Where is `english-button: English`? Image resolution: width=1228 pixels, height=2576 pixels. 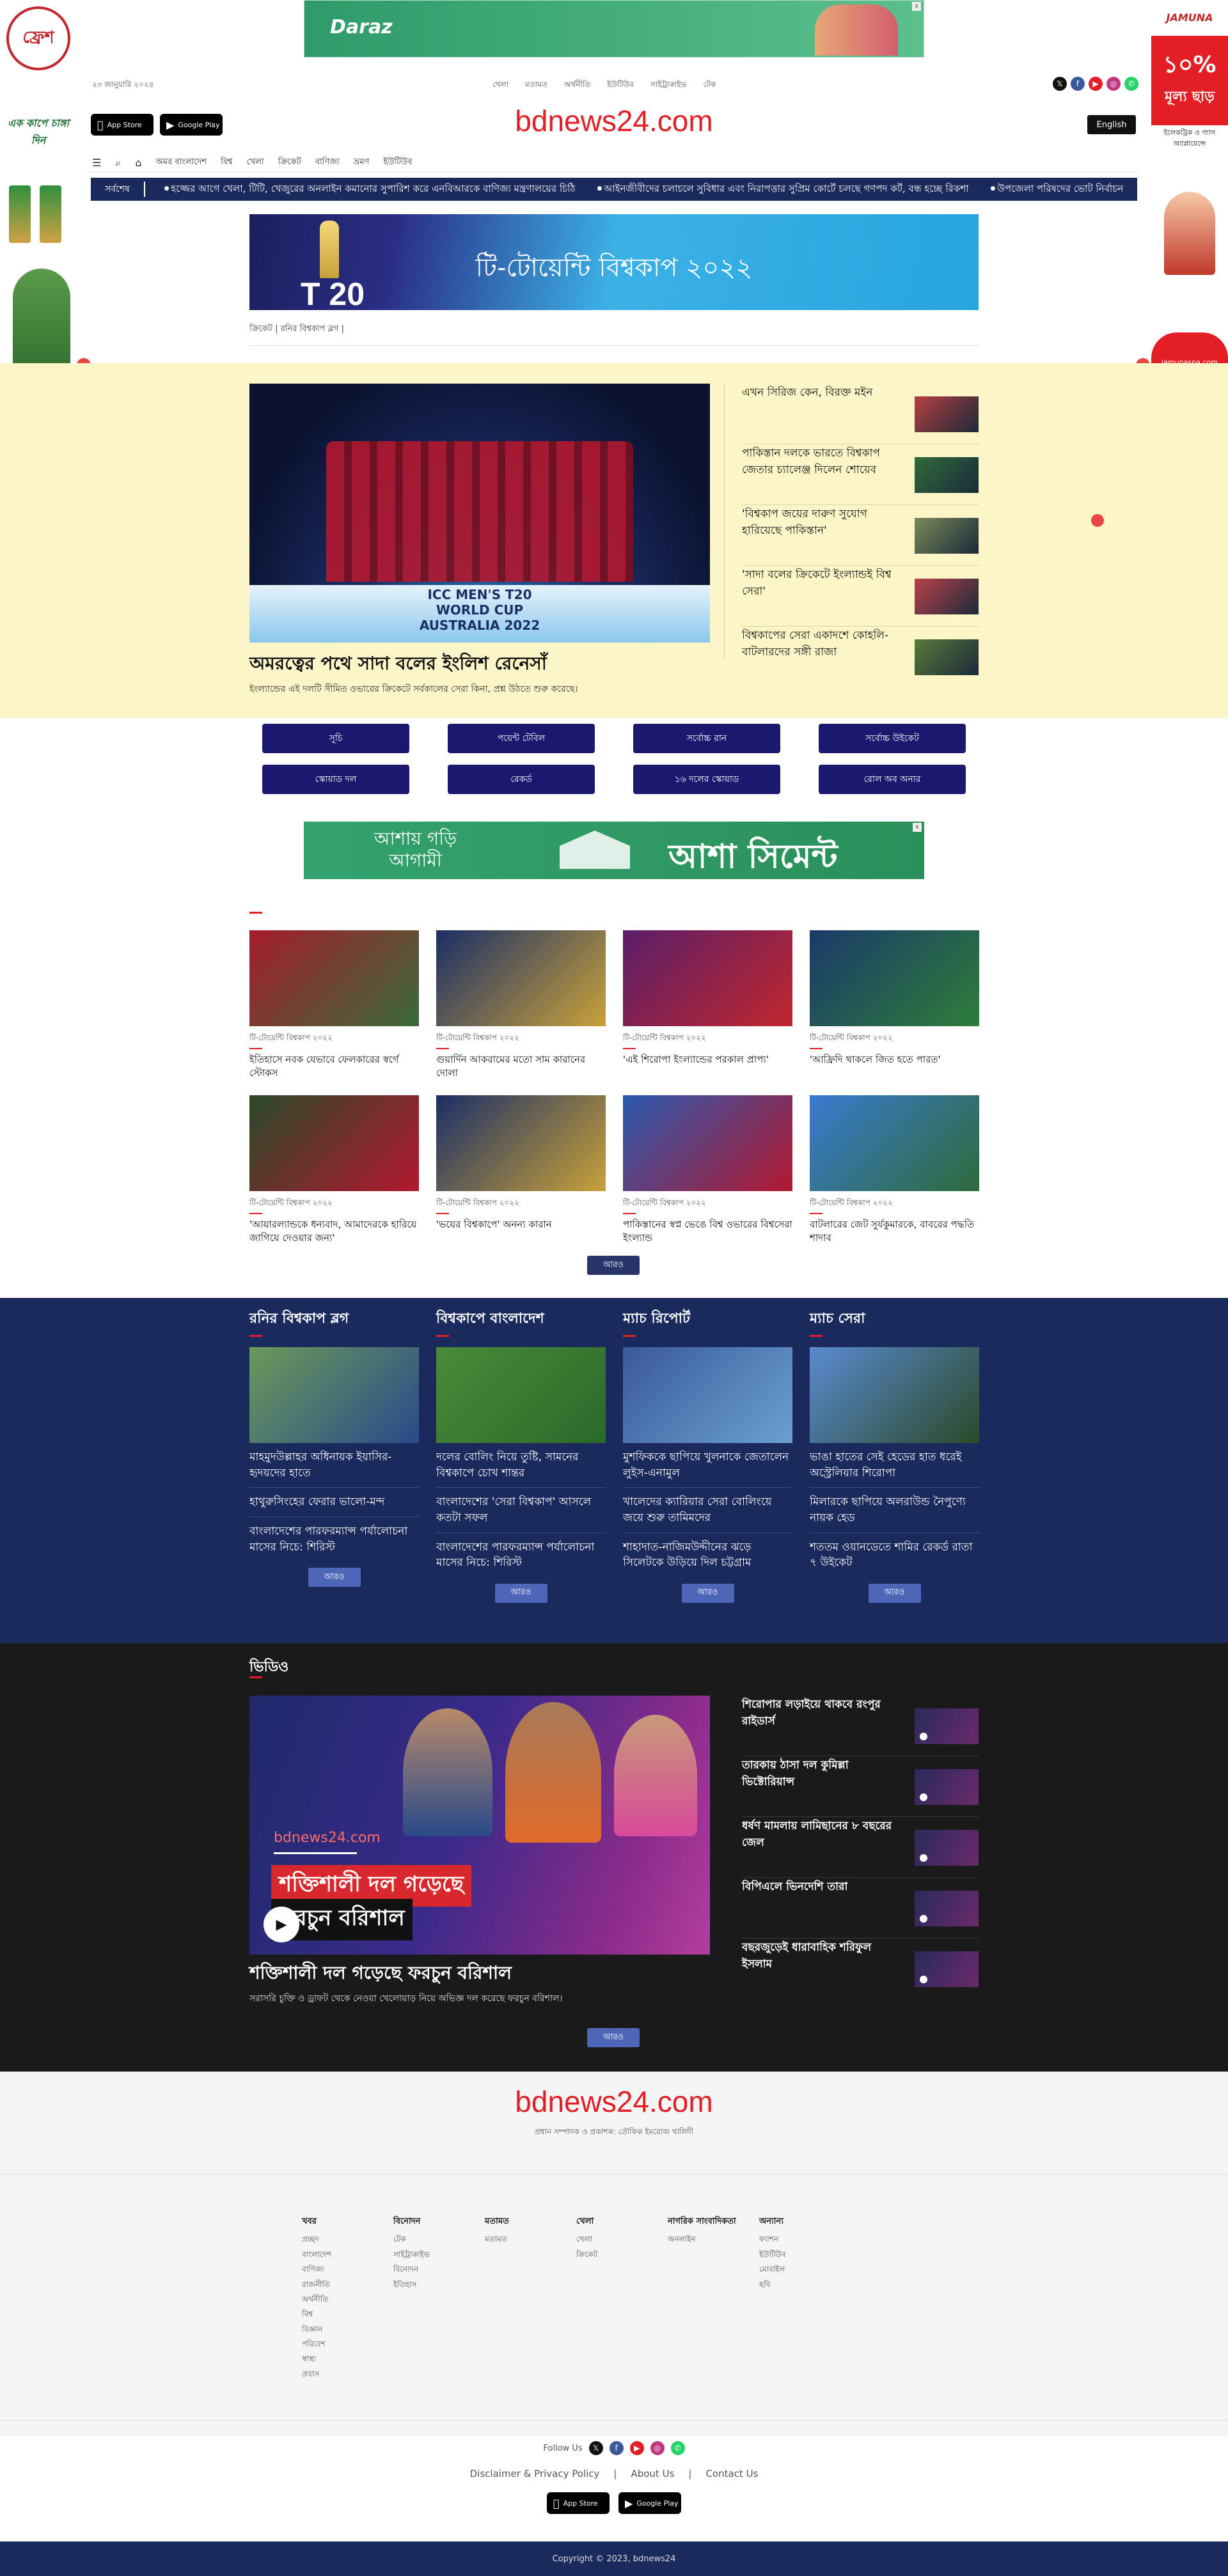
english-button: English is located at coordinates (1111, 125).